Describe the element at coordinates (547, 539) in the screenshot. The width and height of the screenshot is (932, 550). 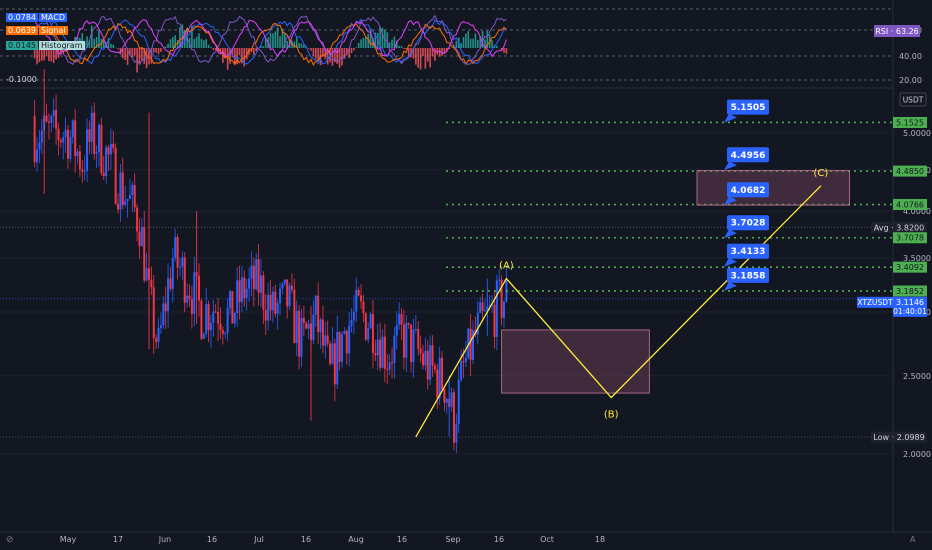
I see `time-tick-label: Oct` at that location.